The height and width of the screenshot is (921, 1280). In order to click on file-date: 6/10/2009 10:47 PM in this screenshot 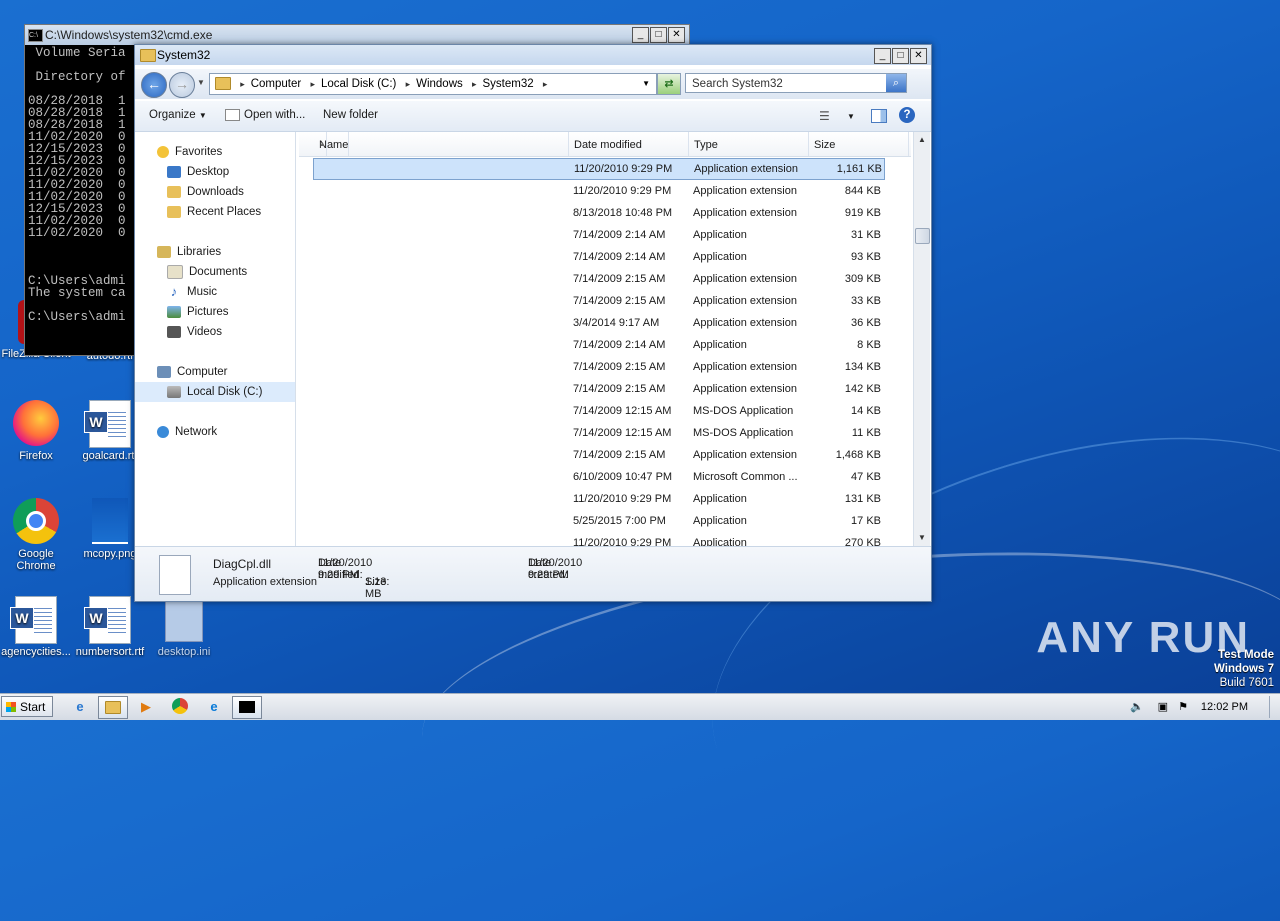, I will do `click(623, 477)`.